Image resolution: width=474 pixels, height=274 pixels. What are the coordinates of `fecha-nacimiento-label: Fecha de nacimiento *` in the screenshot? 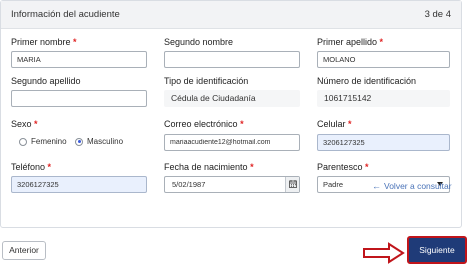 It's located at (209, 167).